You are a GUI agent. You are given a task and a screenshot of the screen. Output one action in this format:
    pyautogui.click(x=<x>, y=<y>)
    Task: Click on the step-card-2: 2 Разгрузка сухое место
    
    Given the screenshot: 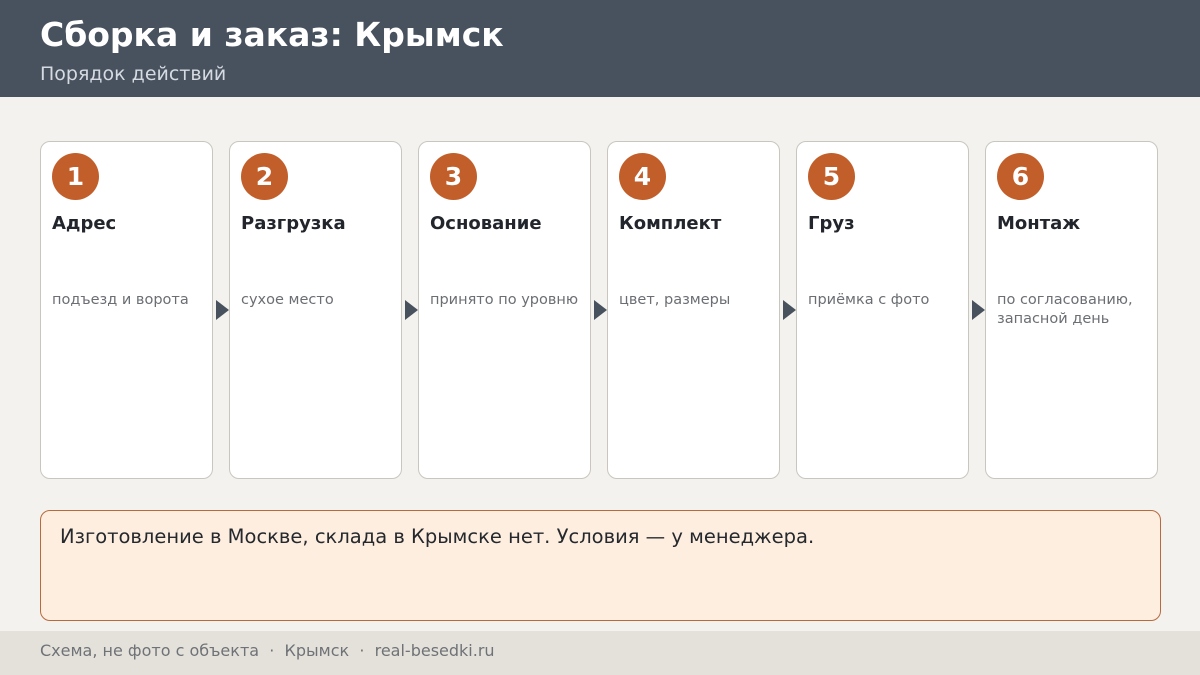 What is the action you would take?
    pyautogui.click(x=315, y=310)
    